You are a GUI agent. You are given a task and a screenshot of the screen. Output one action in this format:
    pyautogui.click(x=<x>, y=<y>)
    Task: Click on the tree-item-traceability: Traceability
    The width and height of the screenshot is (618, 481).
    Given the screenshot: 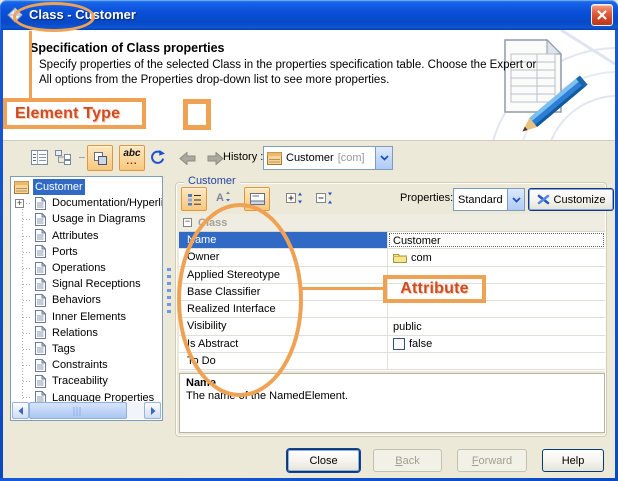 What is the action you would take?
    pyautogui.click(x=86, y=381)
    